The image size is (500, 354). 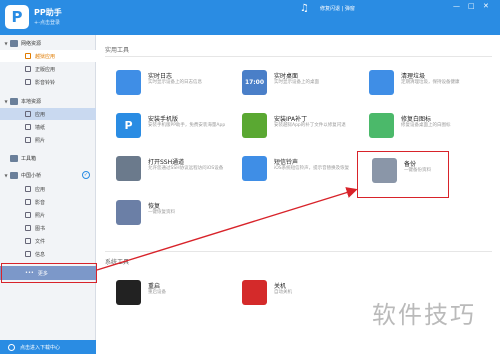 I want to click on sidebar-item-device-video: 影音, so click(x=48, y=202).